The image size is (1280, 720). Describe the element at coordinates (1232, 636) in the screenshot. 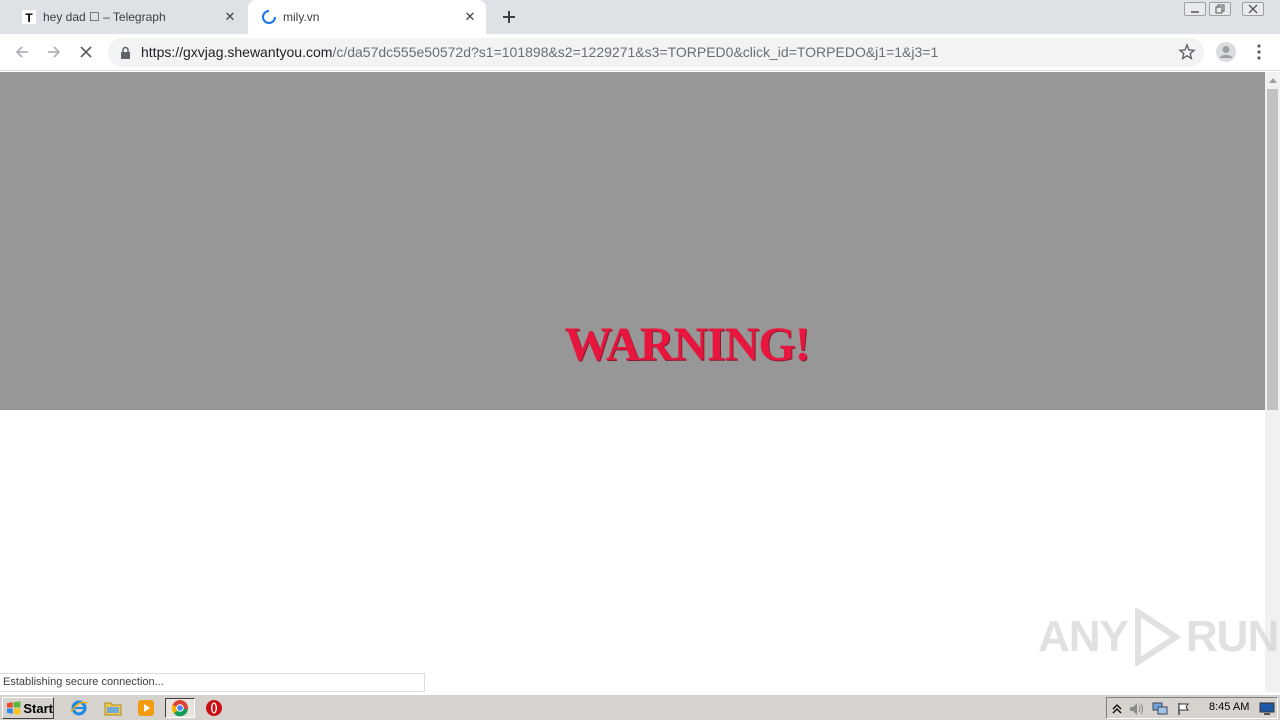

I see `watermark-right: RUN` at that location.